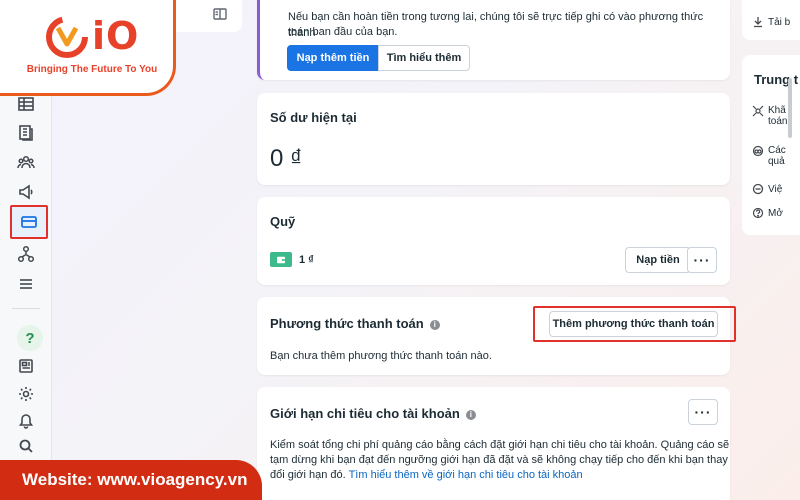 This screenshot has width=800, height=500. What do you see at coordinates (286, 158) in the screenshot?
I see `current-balance-amount: 0 ₫` at bounding box center [286, 158].